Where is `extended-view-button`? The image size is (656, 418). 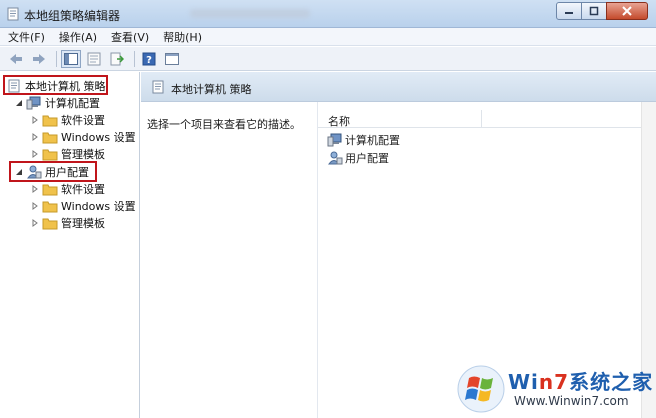 extended-view-button is located at coordinates (172, 59).